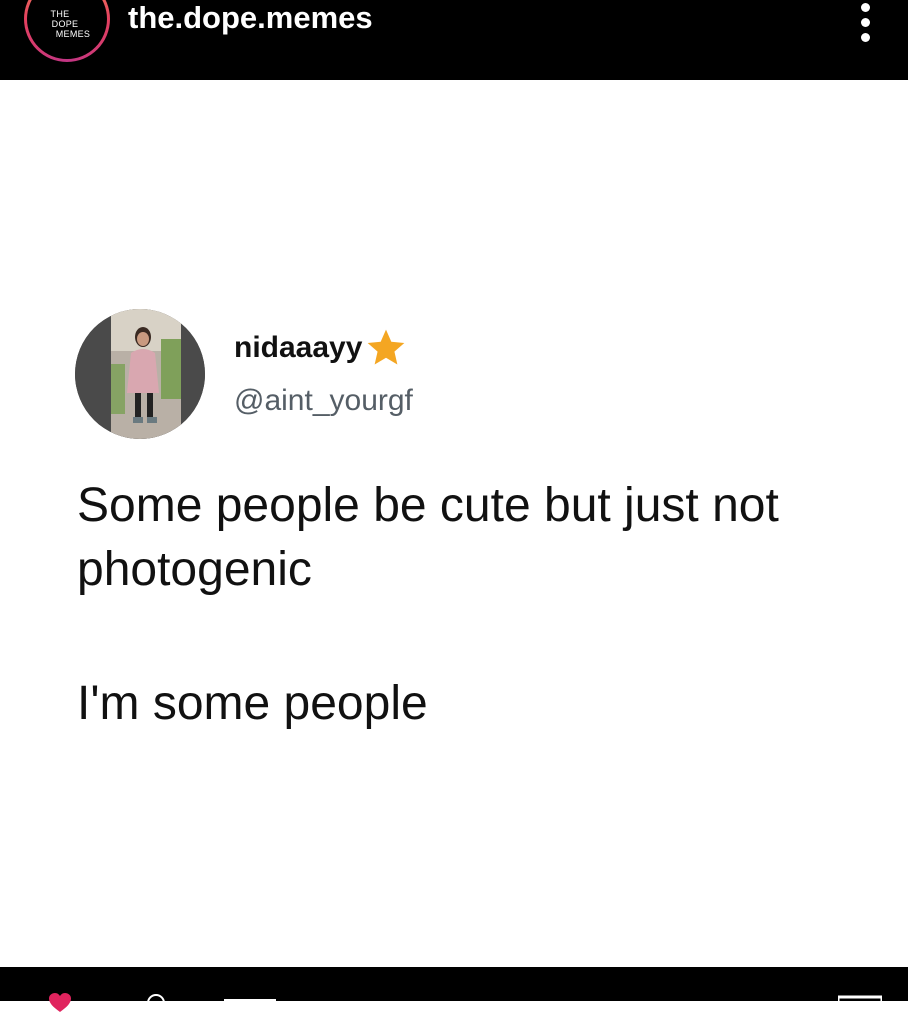  Describe the element at coordinates (252, 703) in the screenshot. I see `tweet-text-line-2: I'm some people` at that location.